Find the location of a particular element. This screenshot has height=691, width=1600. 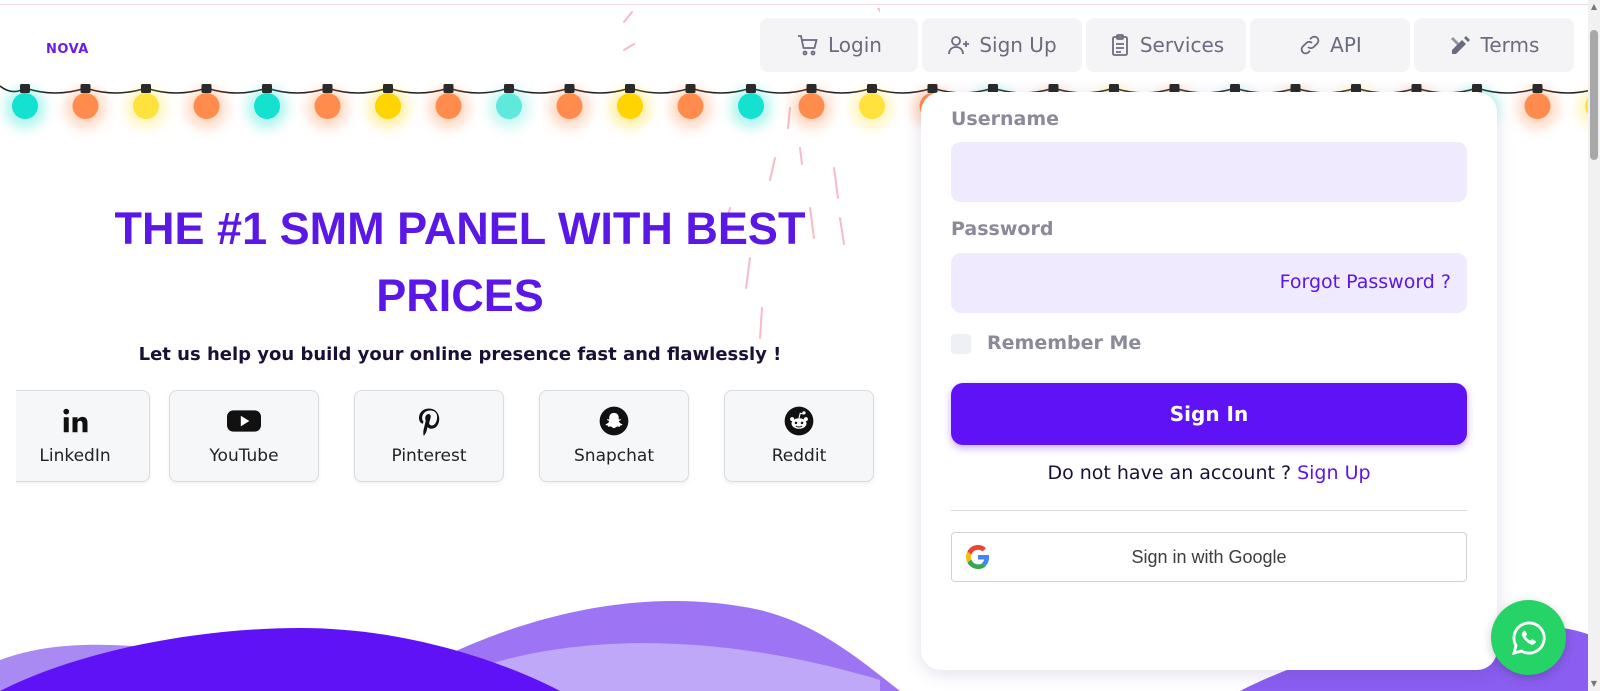

remember-me-label: Remember Me is located at coordinates (1064, 343).